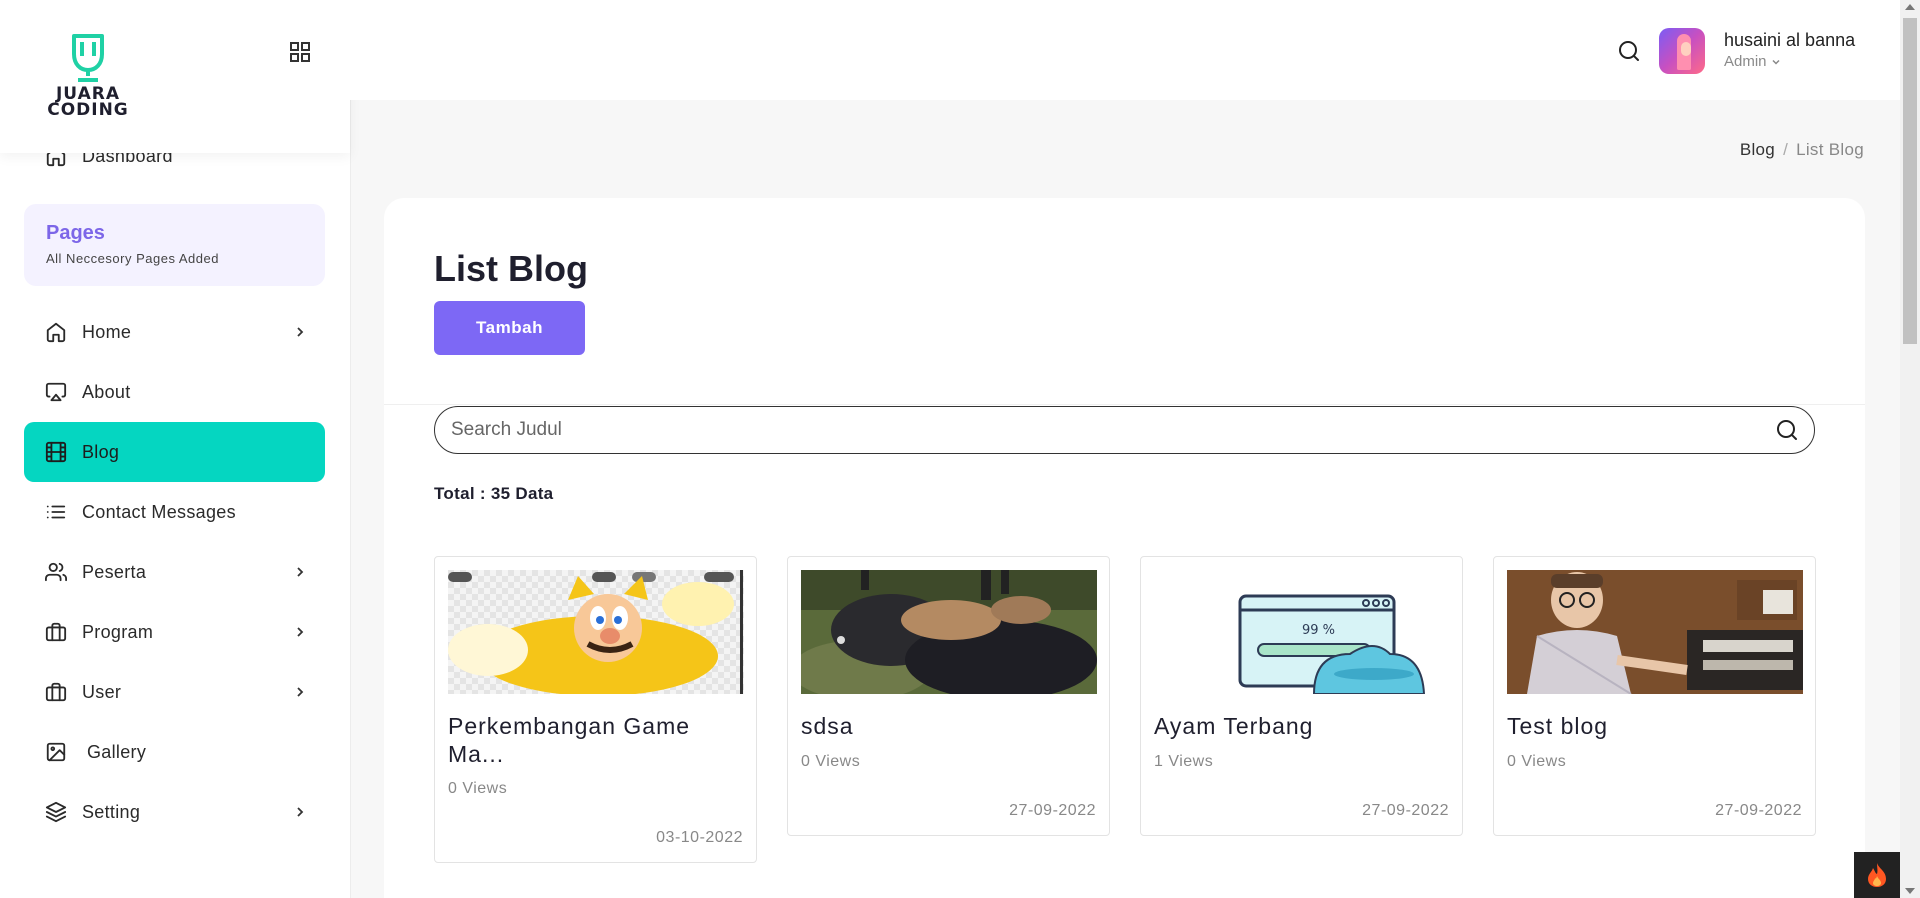 The height and width of the screenshot is (898, 1920). What do you see at coordinates (949, 726) in the screenshot?
I see `blog-title: sdsa` at bounding box center [949, 726].